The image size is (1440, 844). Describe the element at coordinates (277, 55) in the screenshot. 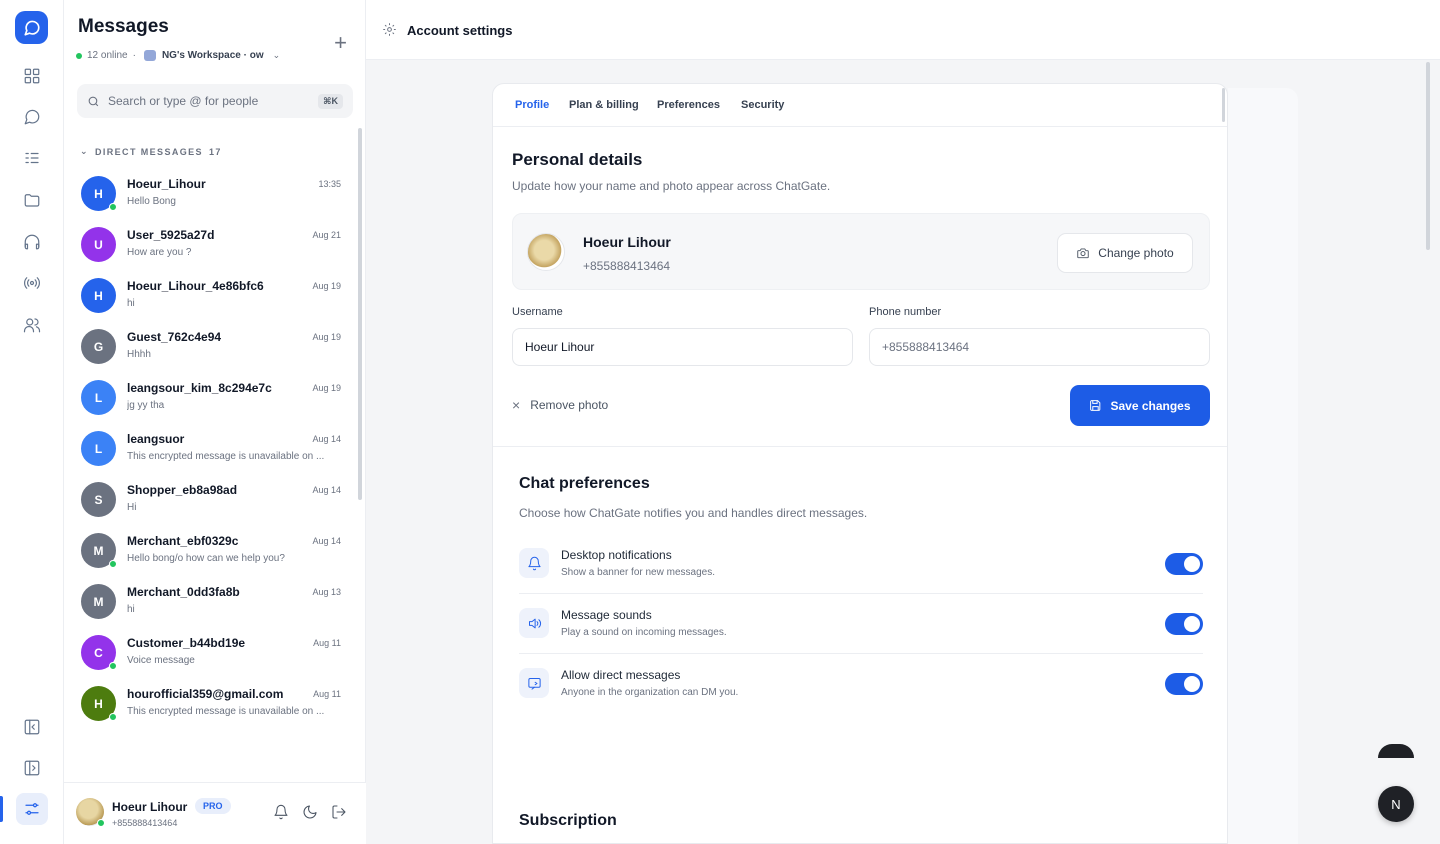

I see `chevron-down-icon: ⌄` at that location.